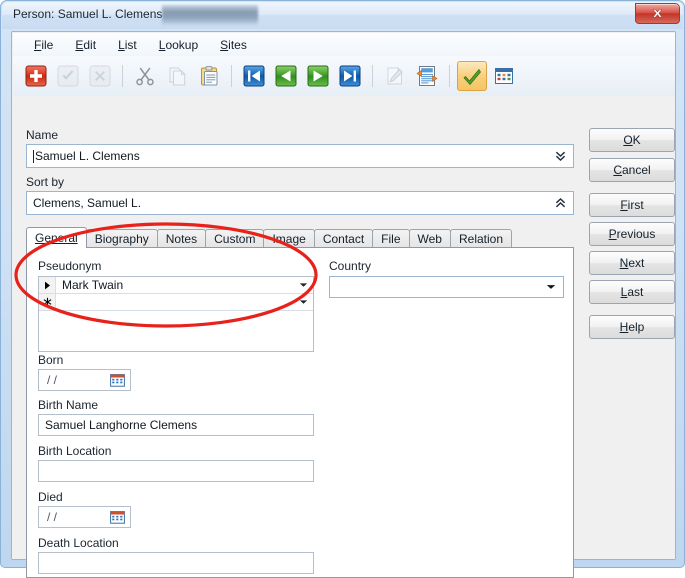 This screenshot has width=685, height=578. I want to click on copy-button, so click(177, 76).